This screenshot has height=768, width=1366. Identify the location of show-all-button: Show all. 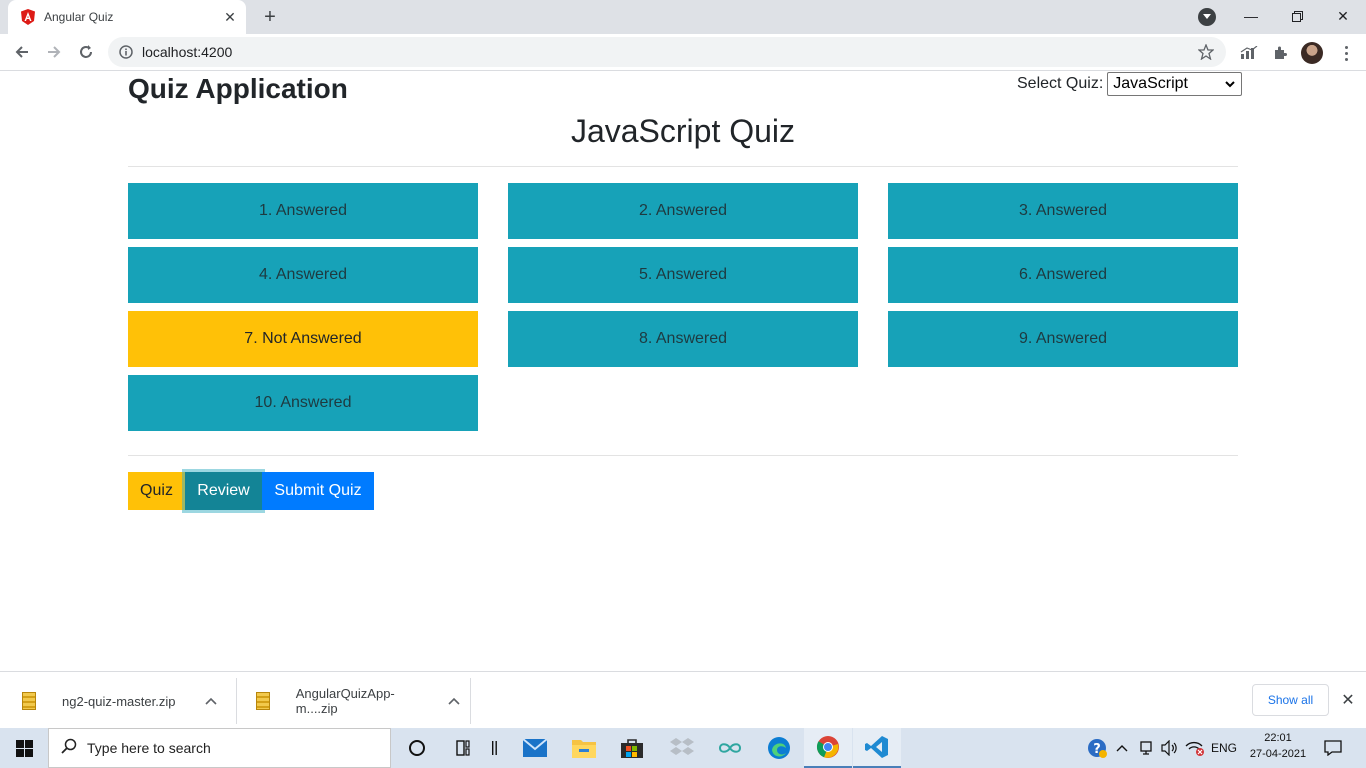
(1290, 700).